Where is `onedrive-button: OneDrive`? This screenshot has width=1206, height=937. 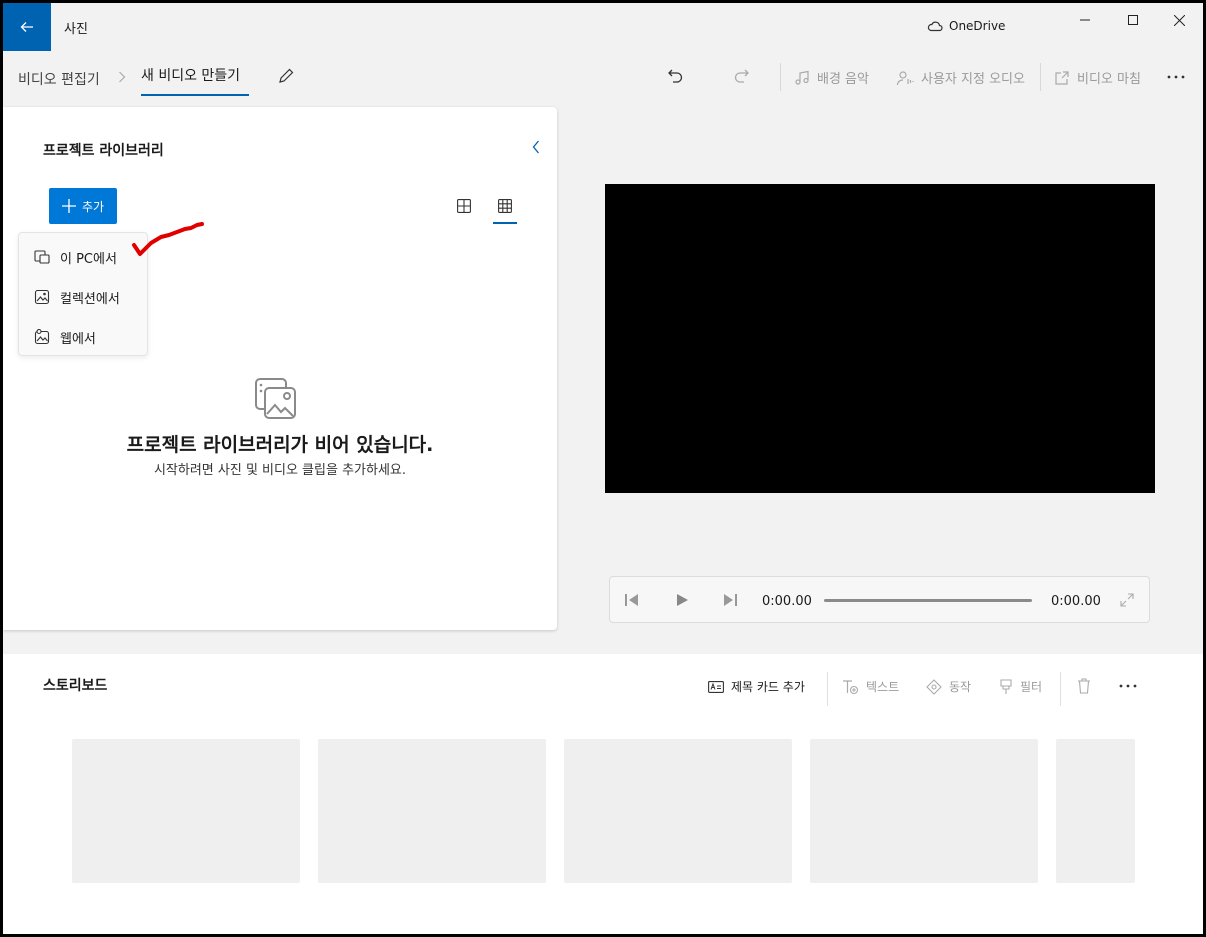 onedrive-button: OneDrive is located at coordinates (966, 26).